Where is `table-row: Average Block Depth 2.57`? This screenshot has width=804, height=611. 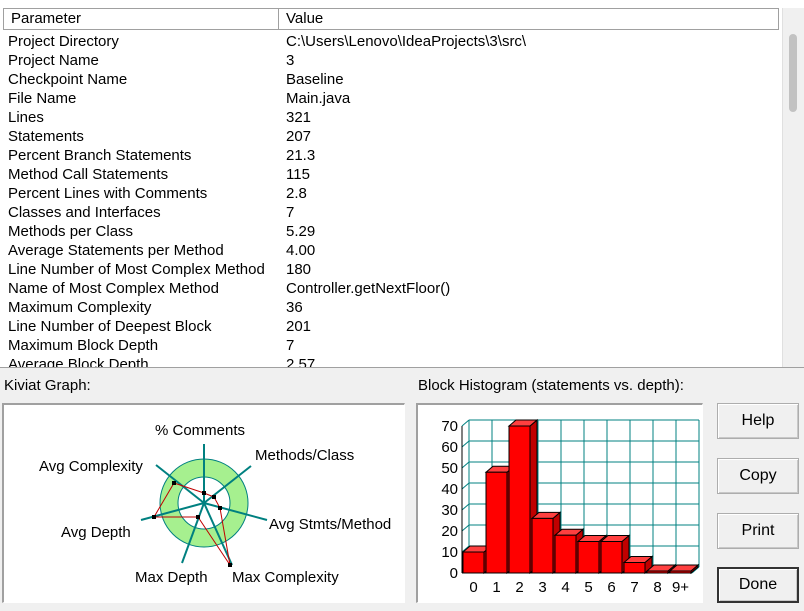
table-row: Average Block Depth 2.57 is located at coordinates (387, 361).